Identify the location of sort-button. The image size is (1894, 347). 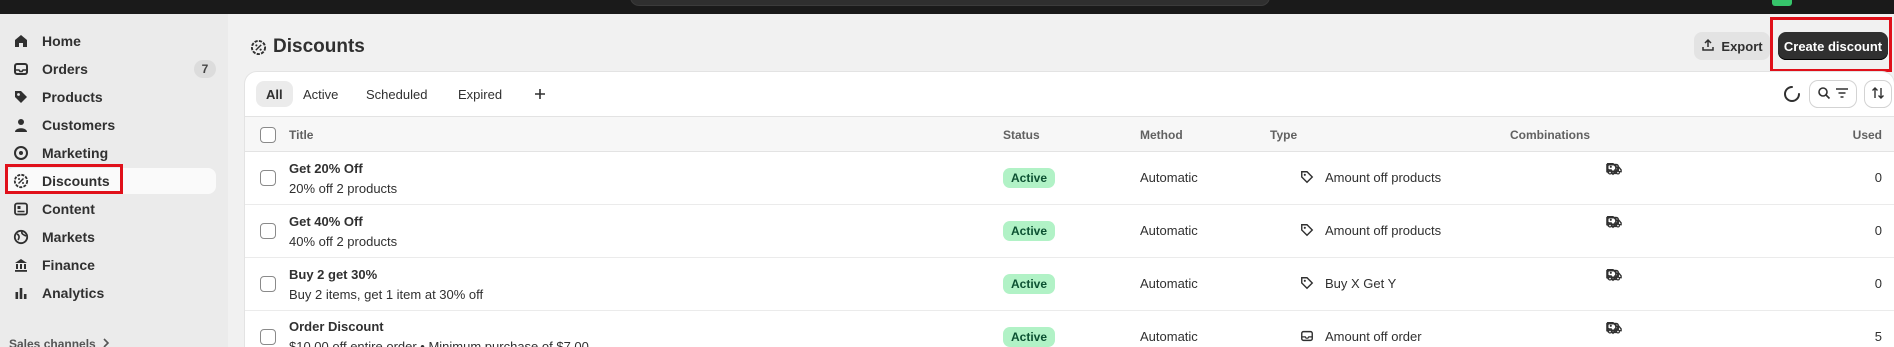
(1878, 94).